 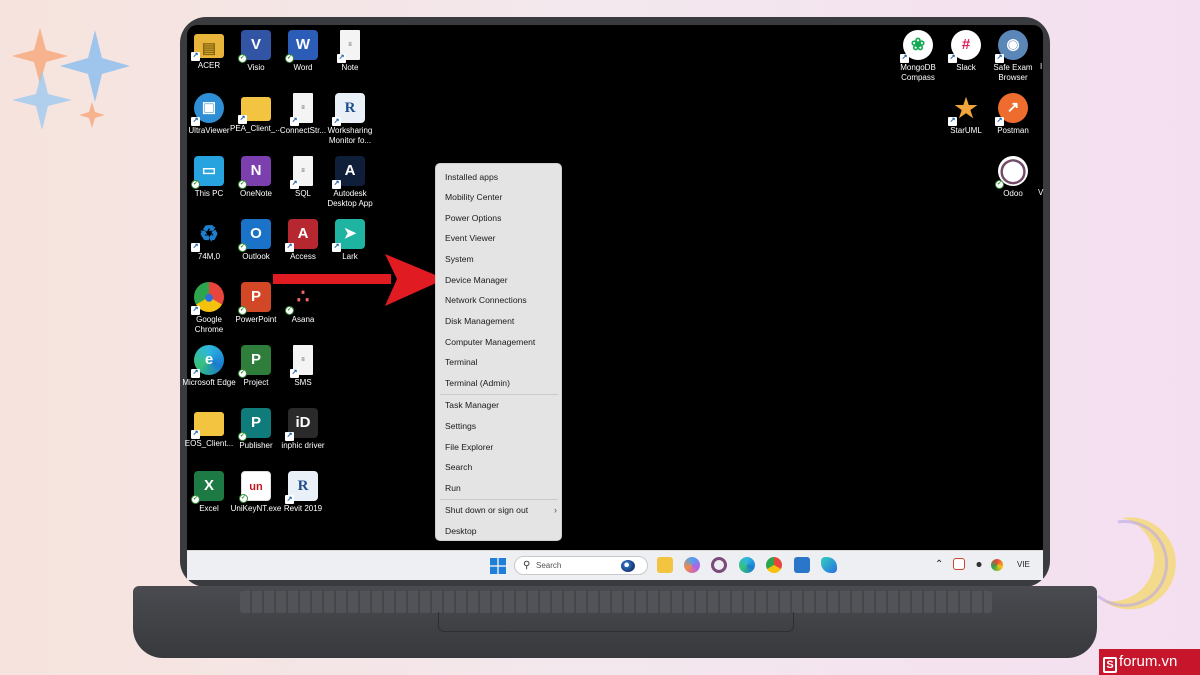 I want to click on menu-item-label: Mobility Center, so click(x=474, y=197).